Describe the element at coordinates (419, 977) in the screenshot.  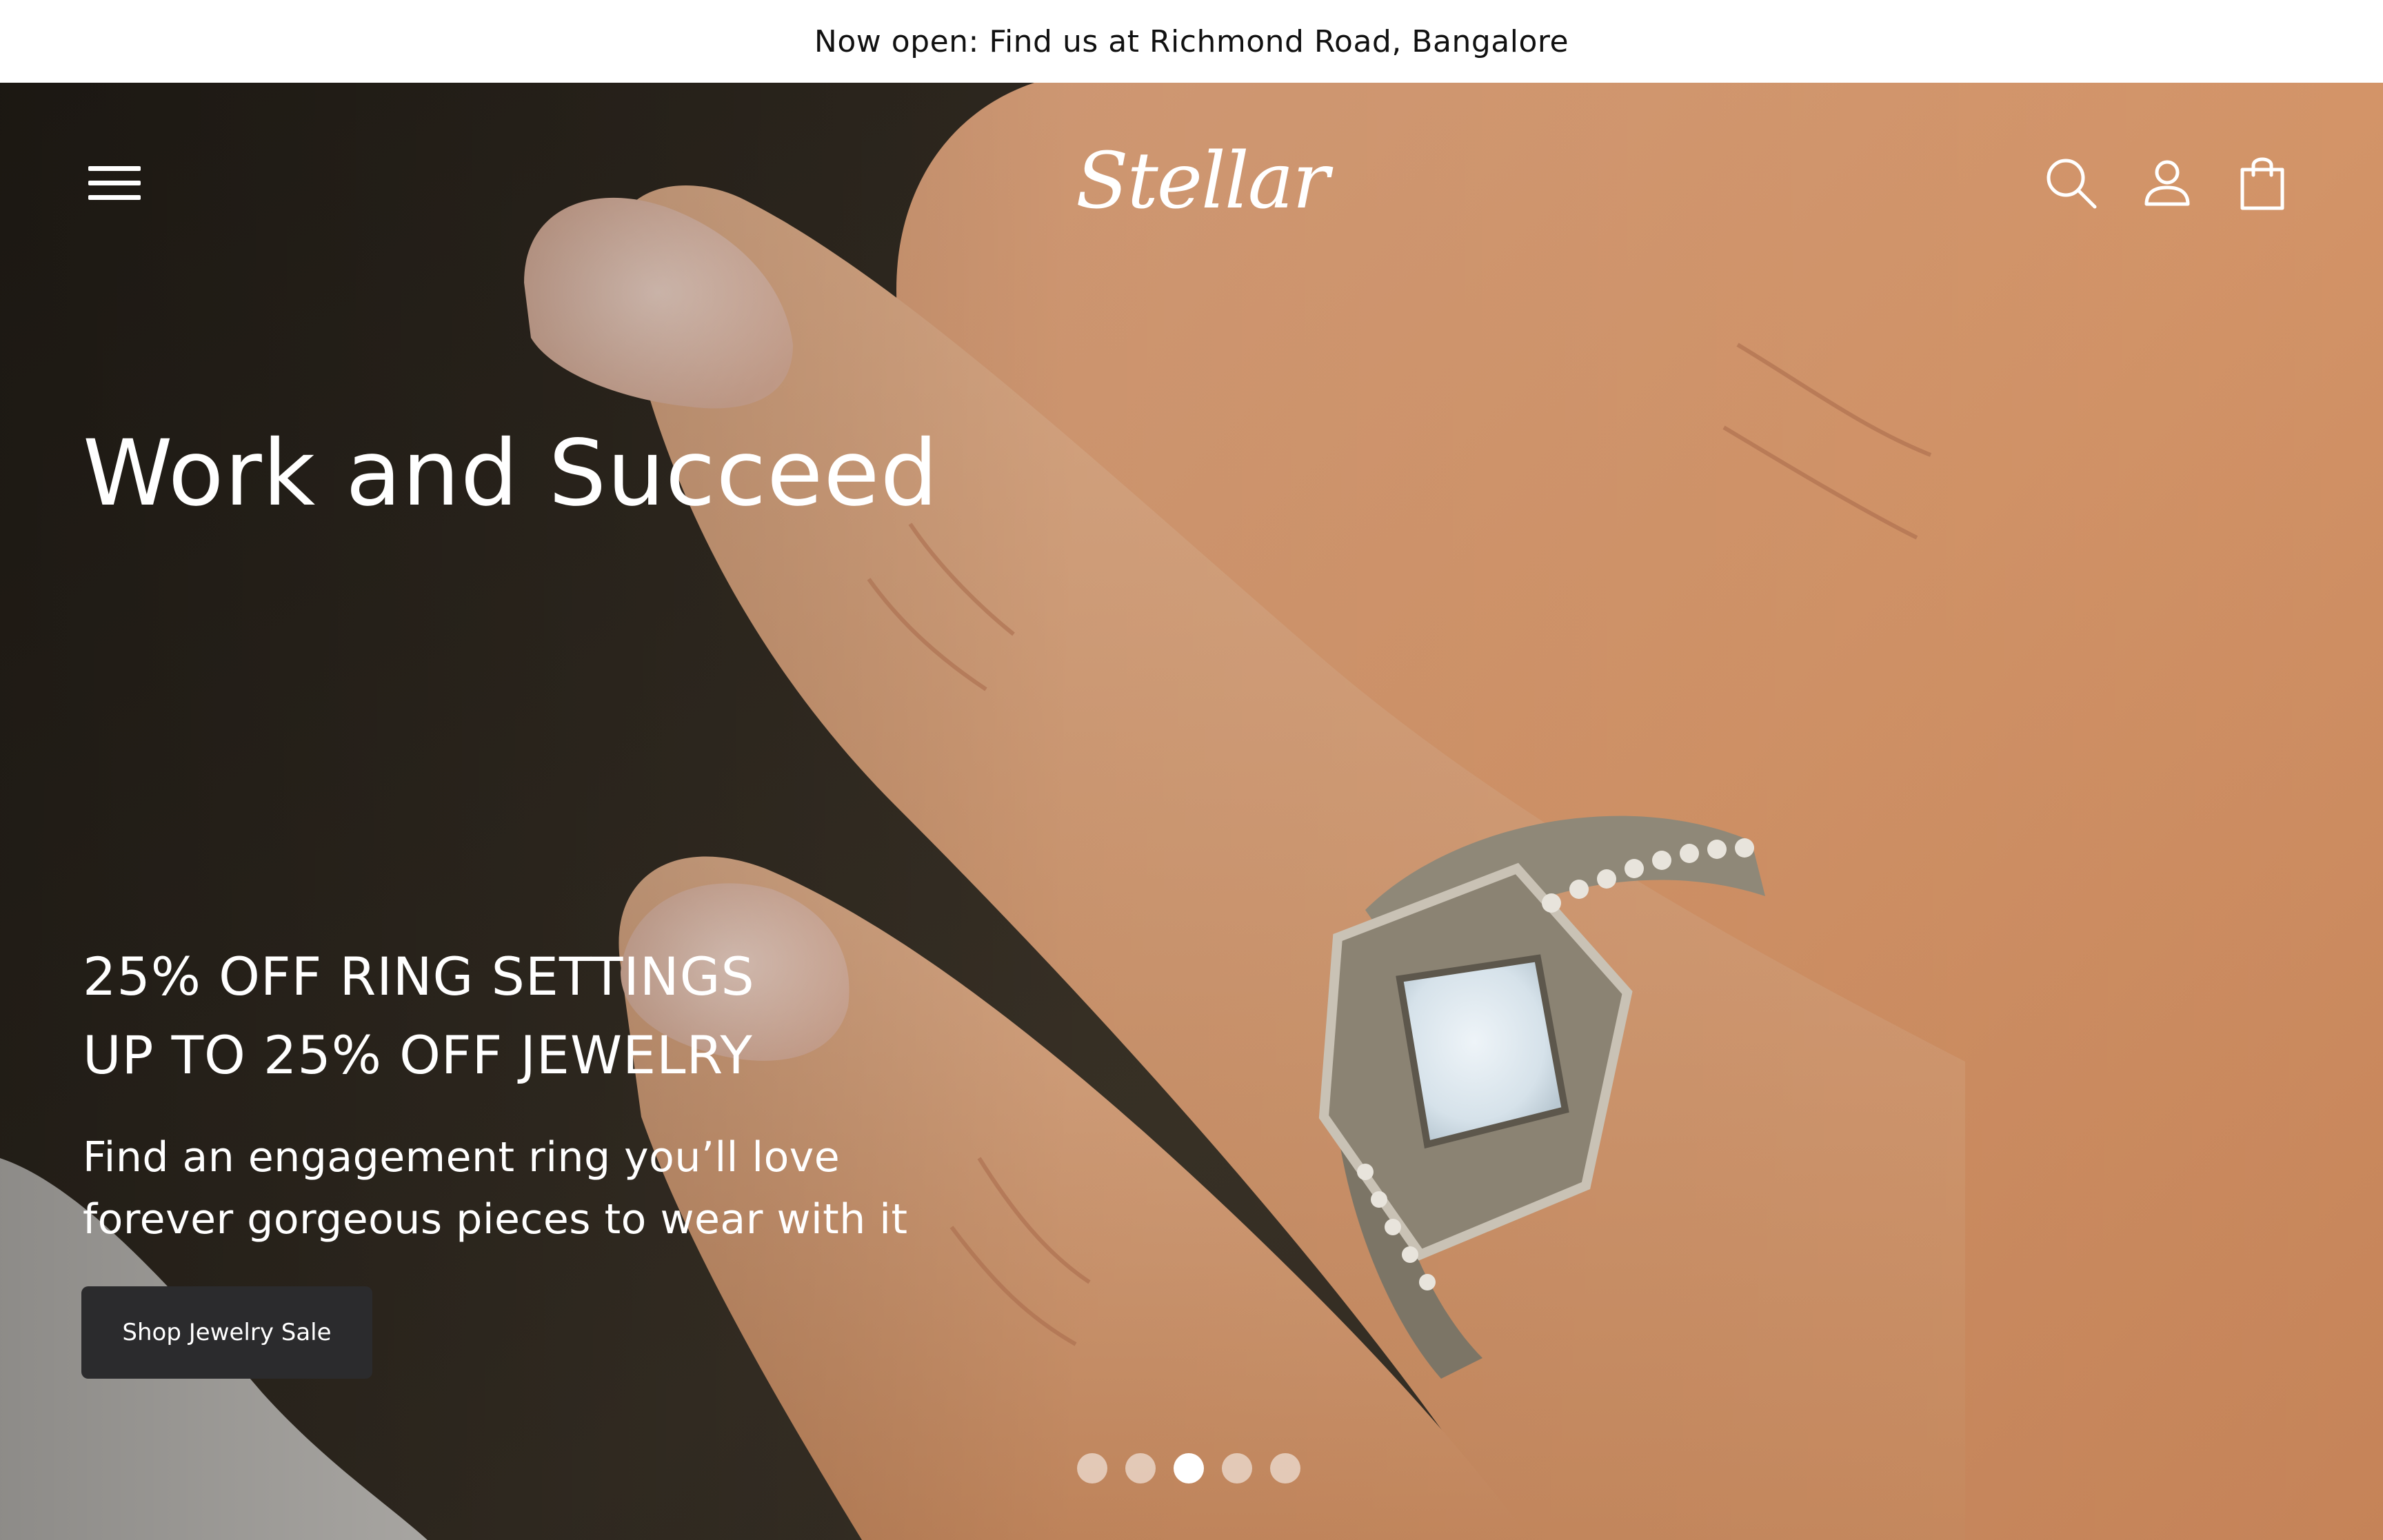
I see `offer-line-1: 25% OFF RING SETTINGS` at that location.